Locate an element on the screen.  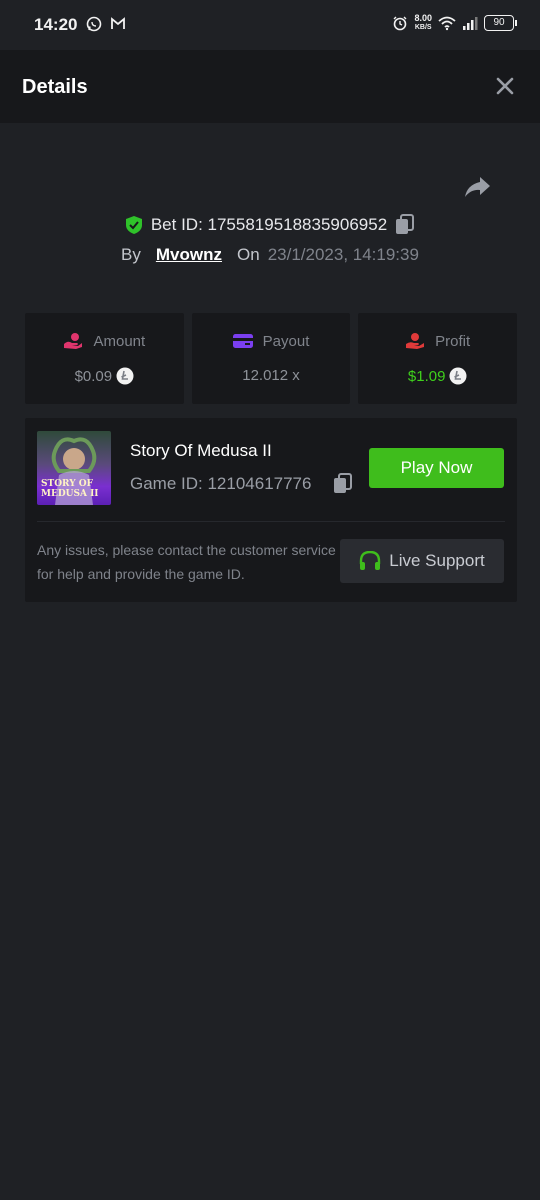
copy-bet-id-icon is located at coordinates (405, 225).